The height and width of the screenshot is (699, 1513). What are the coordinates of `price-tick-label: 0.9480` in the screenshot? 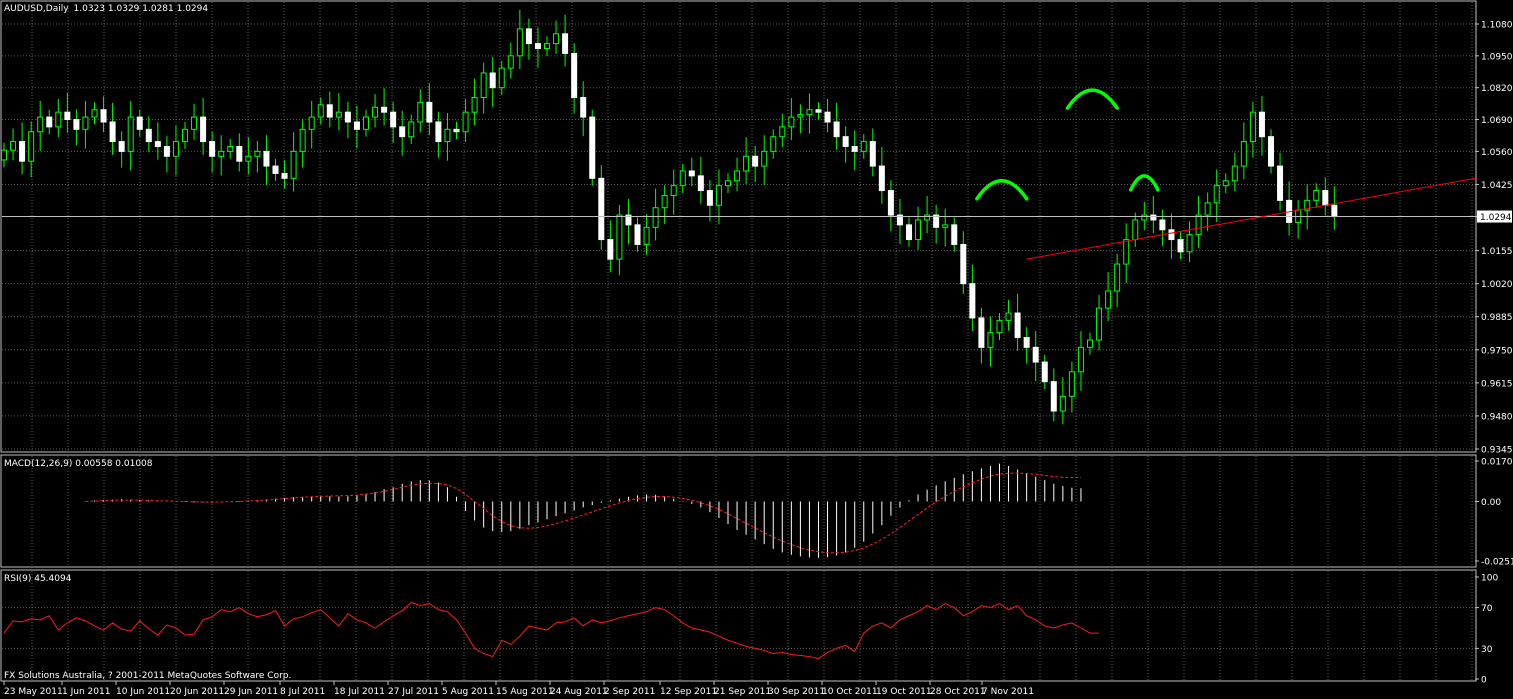 It's located at (1497, 417).